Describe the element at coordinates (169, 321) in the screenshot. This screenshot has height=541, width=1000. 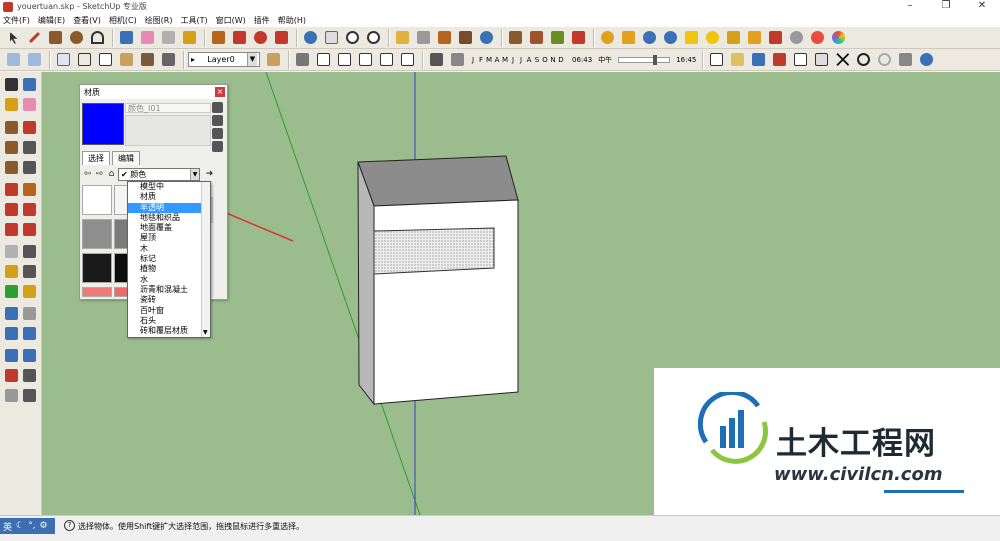
I see `dropdown-item-stone: 石头` at that location.